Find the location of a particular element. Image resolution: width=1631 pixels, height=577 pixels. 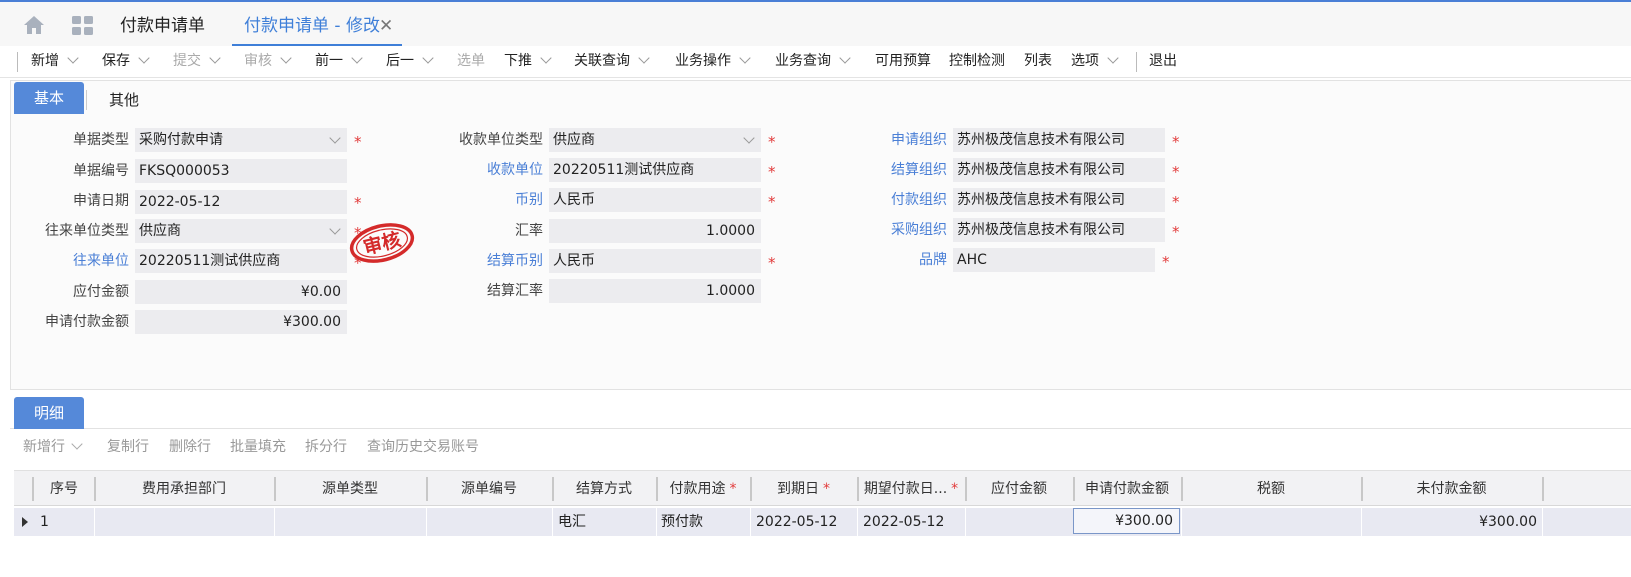

detail-tool-button: 拆分行 is located at coordinates (326, 447).